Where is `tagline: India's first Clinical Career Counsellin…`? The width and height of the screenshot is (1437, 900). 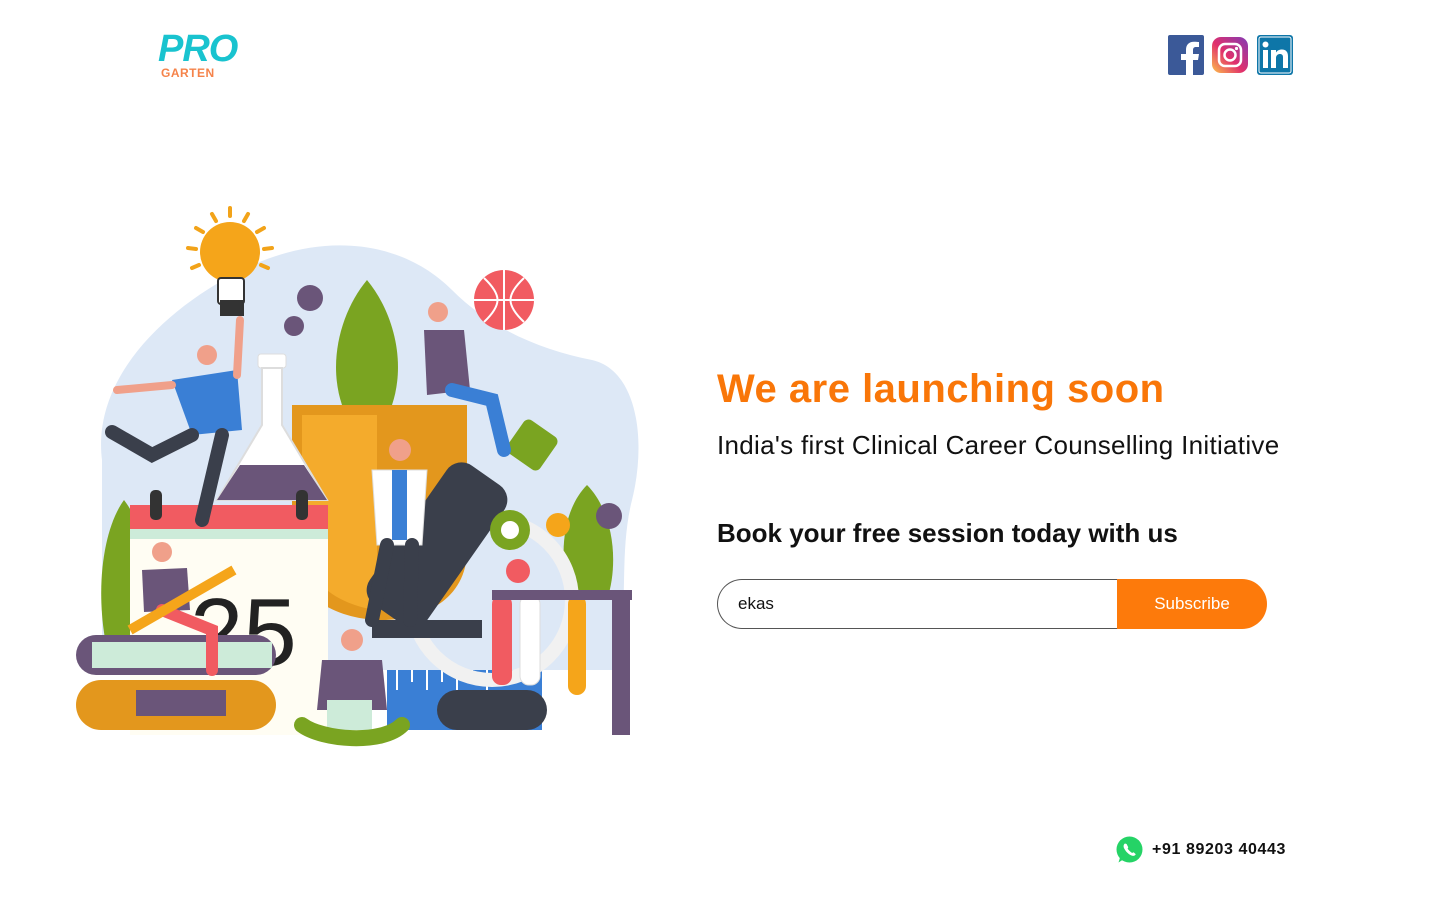 tagline: India's first Clinical Career Counsellin… is located at coordinates (998, 445).